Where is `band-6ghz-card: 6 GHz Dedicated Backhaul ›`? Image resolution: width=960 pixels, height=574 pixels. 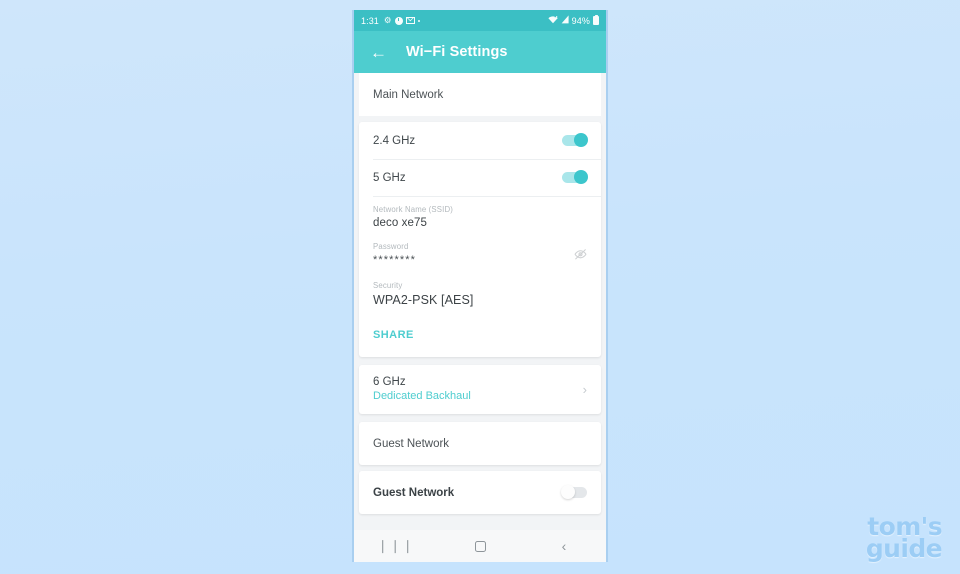
band-6ghz-card: 6 GHz Dedicated Backhaul › is located at coordinates (480, 389).